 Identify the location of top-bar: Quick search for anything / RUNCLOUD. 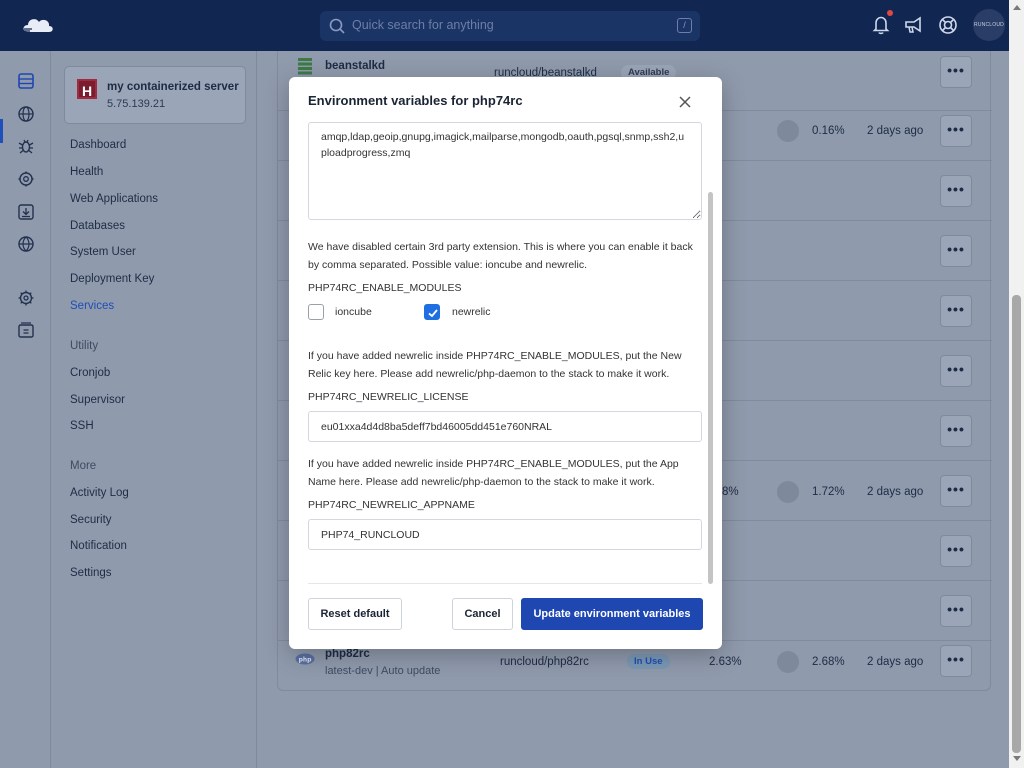
(504, 25).